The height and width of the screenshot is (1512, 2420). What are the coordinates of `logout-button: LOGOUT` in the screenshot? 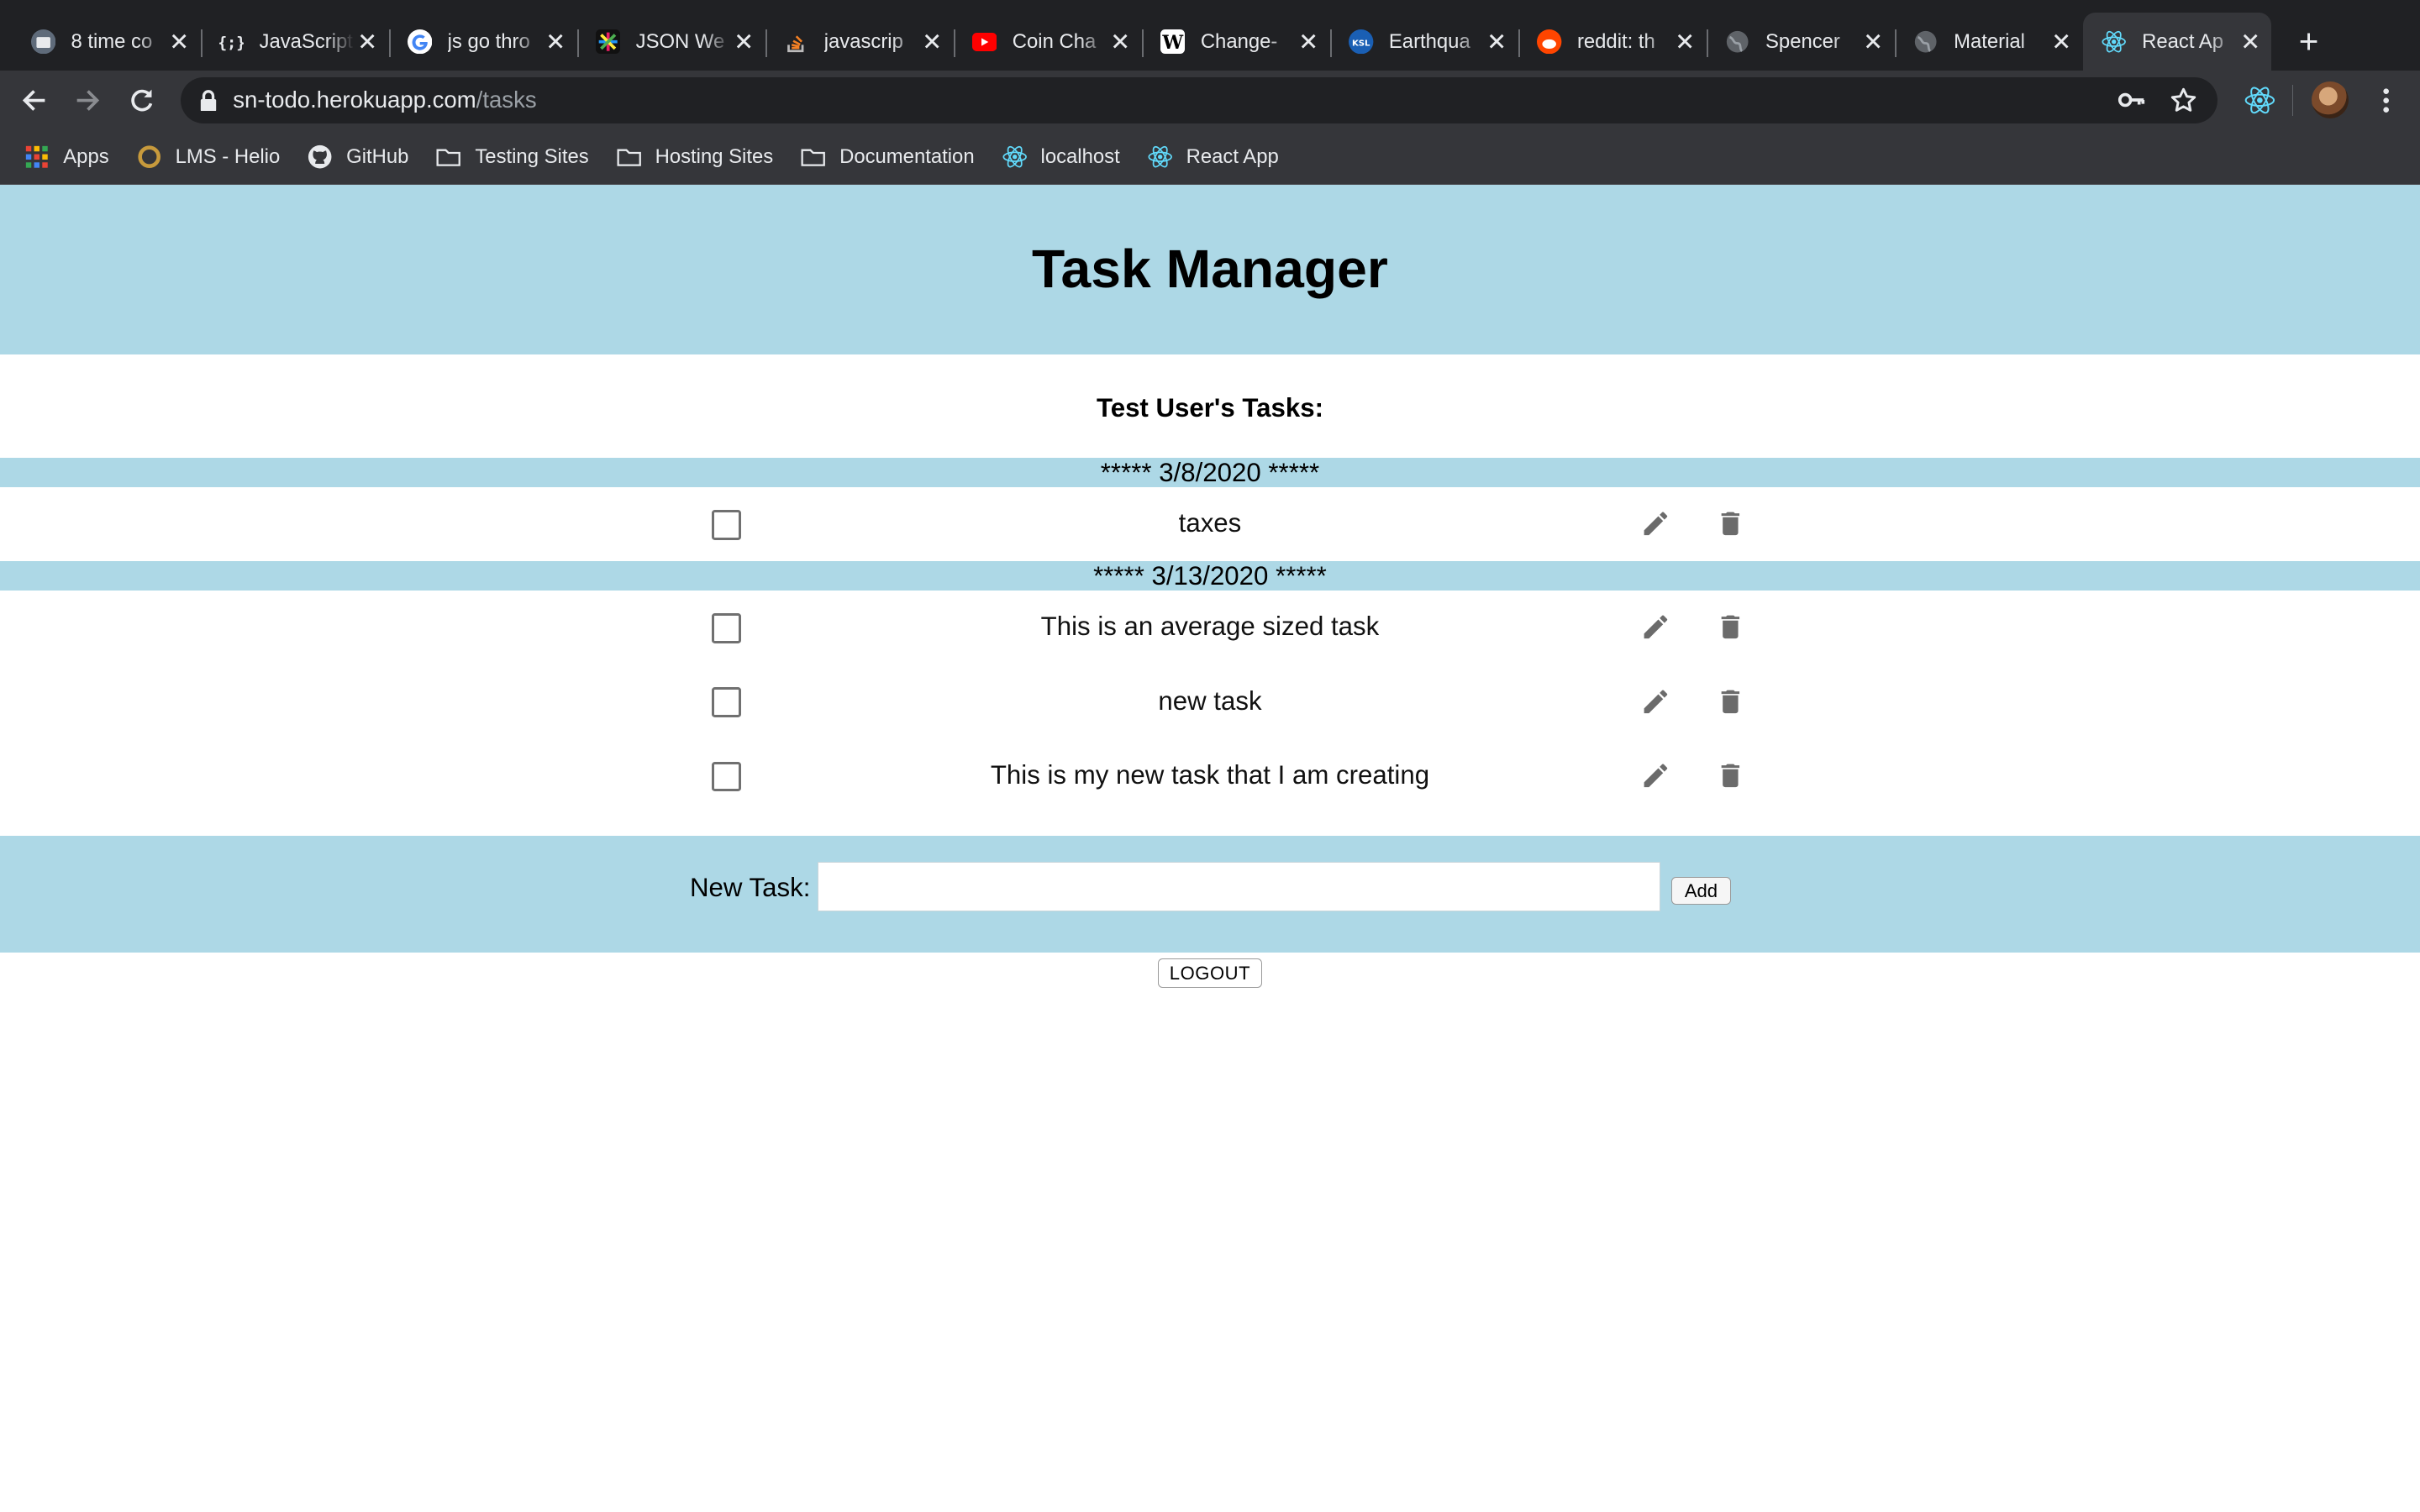 It's located at (1209, 973).